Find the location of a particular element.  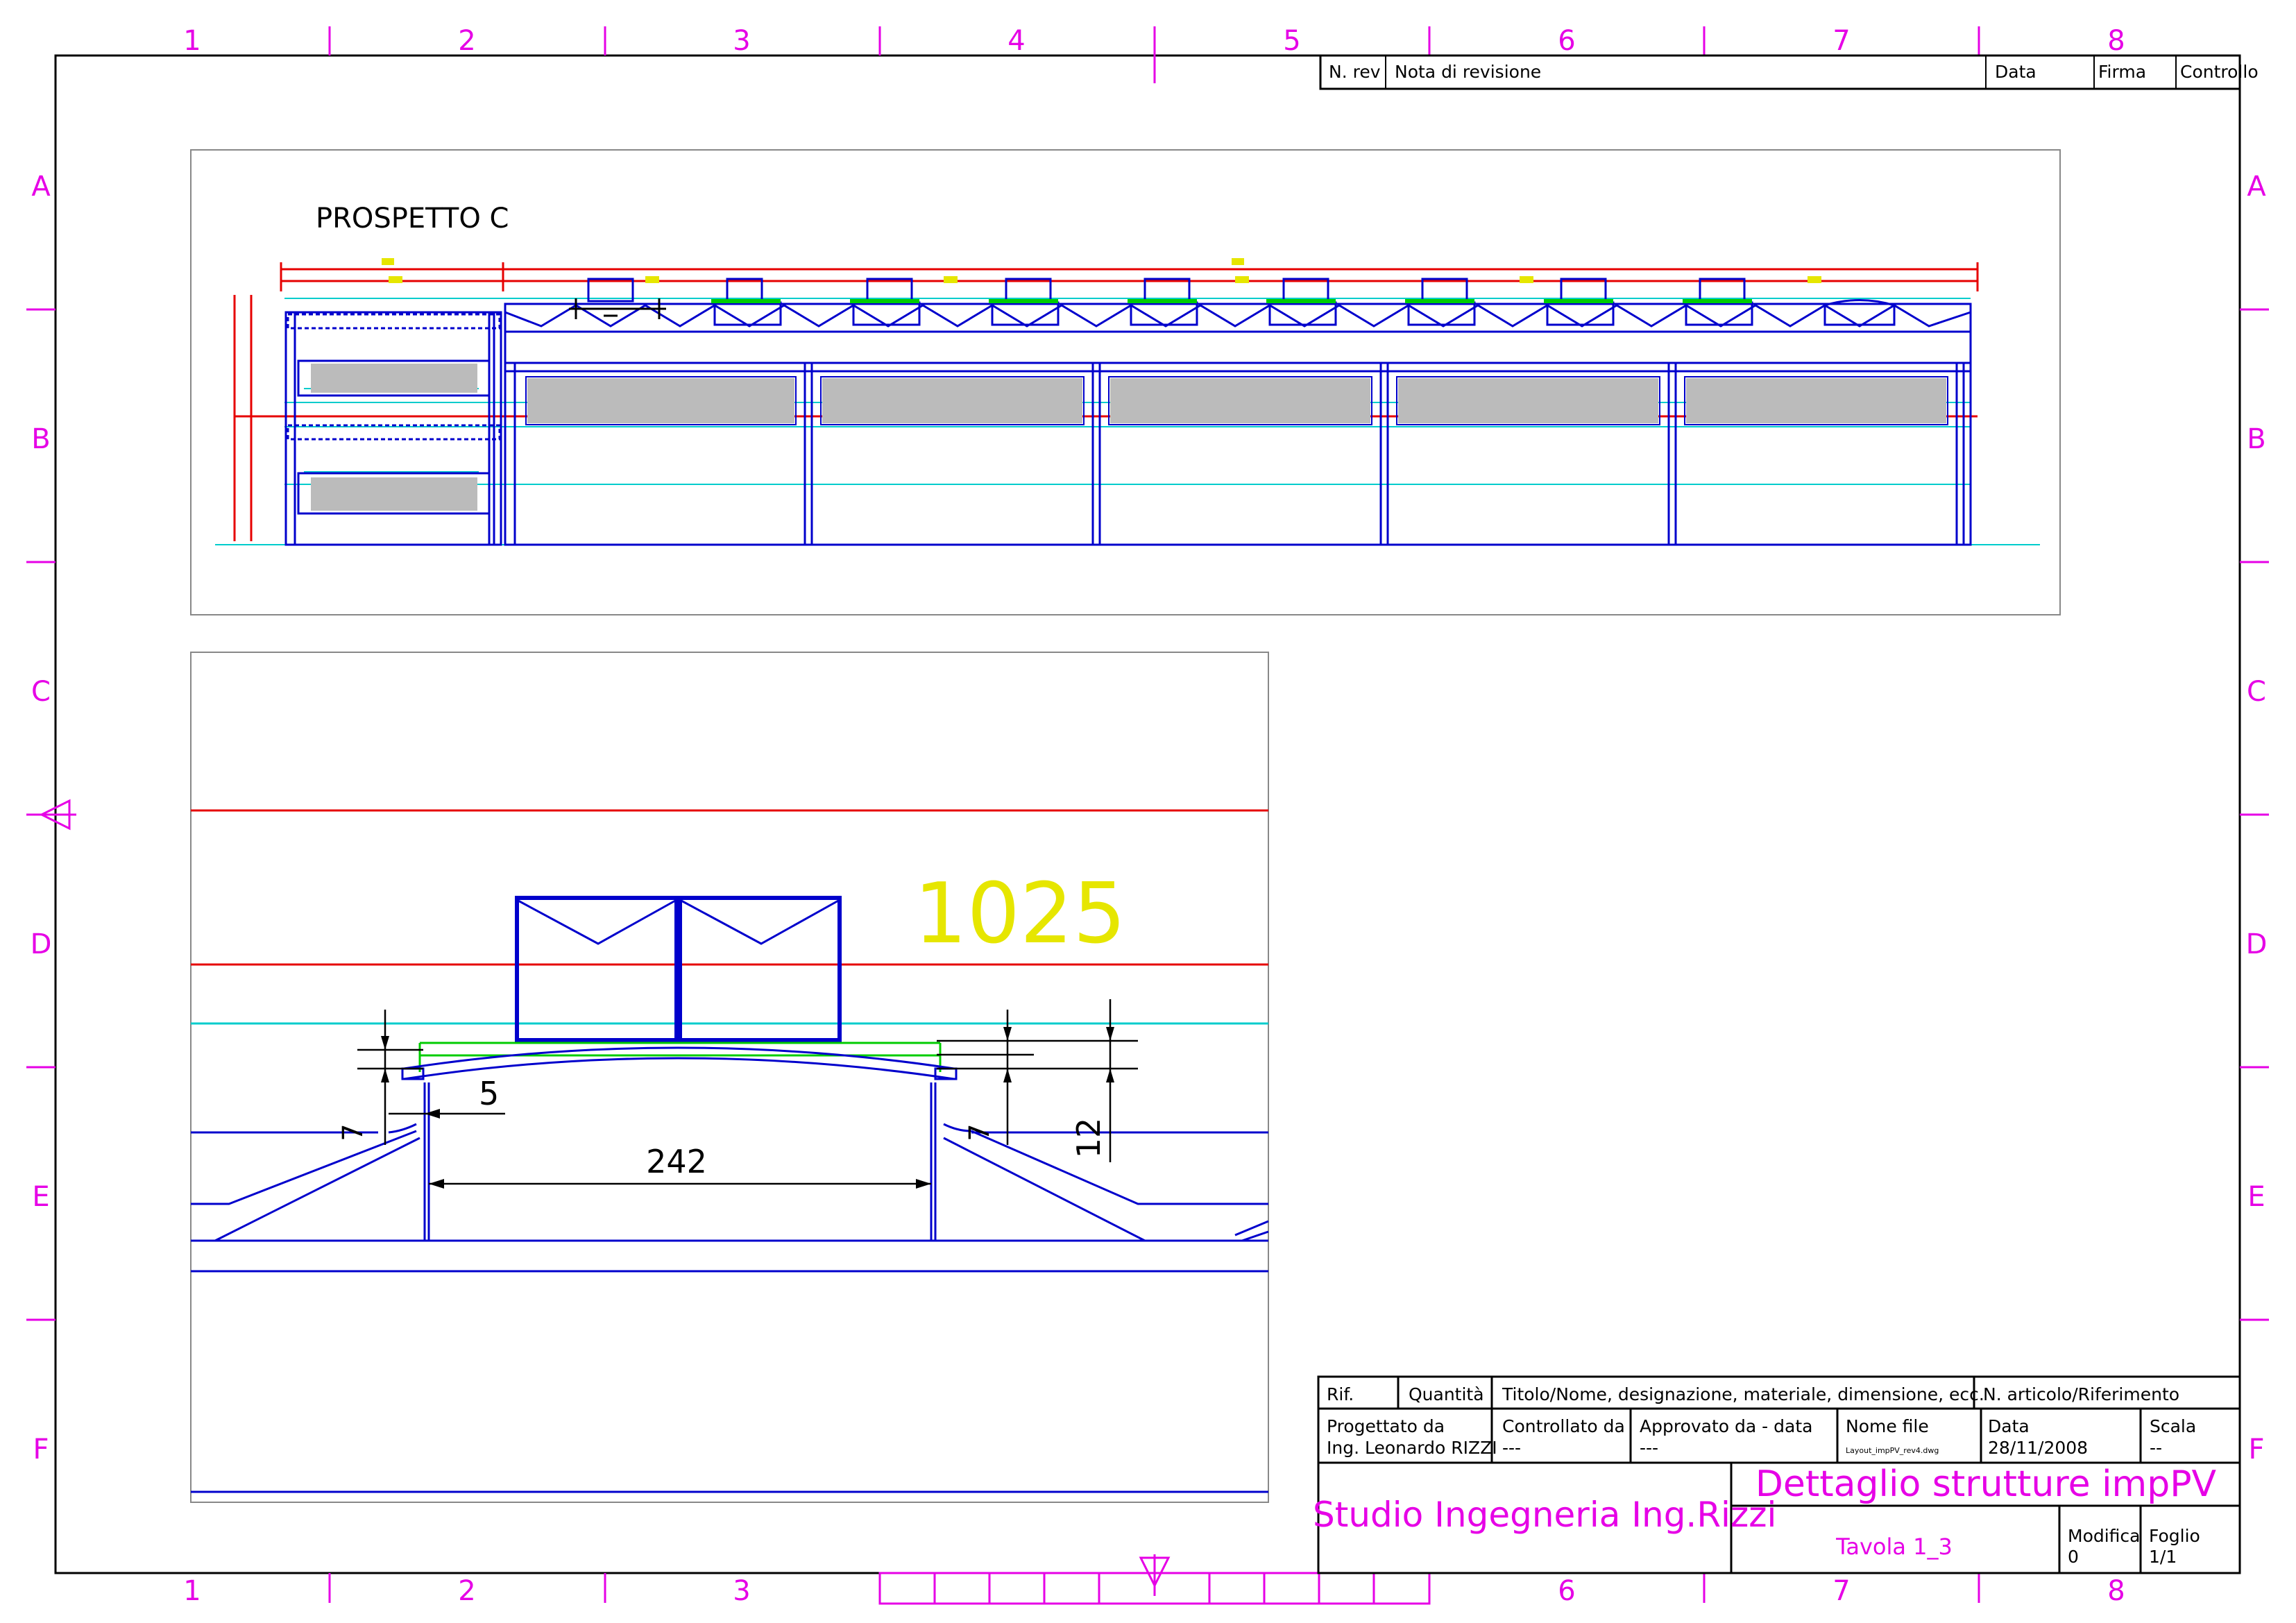

detail-label-1025: 1025 is located at coordinates (1019, 914).